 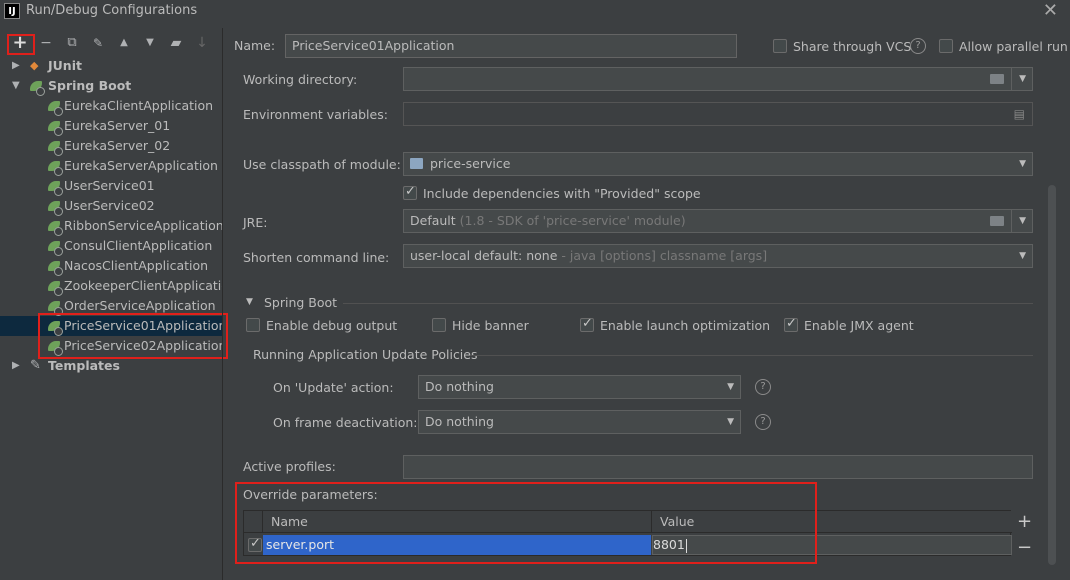 What do you see at coordinates (1024, 521) in the screenshot?
I see `add-parameter-button: +` at bounding box center [1024, 521].